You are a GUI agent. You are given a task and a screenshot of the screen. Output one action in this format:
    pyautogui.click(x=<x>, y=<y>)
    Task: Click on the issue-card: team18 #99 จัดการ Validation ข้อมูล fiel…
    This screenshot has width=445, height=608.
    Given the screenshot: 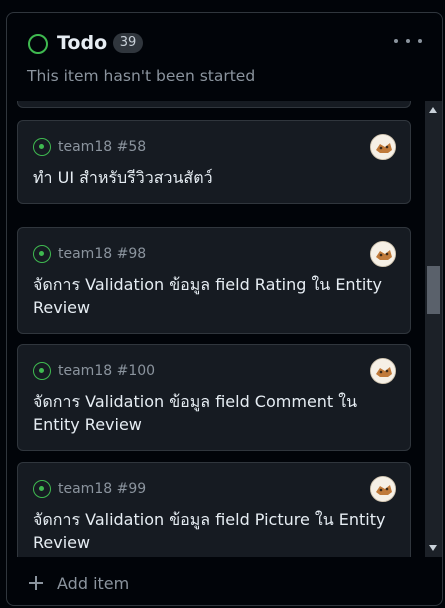 What is the action you would take?
    pyautogui.click(x=214, y=509)
    